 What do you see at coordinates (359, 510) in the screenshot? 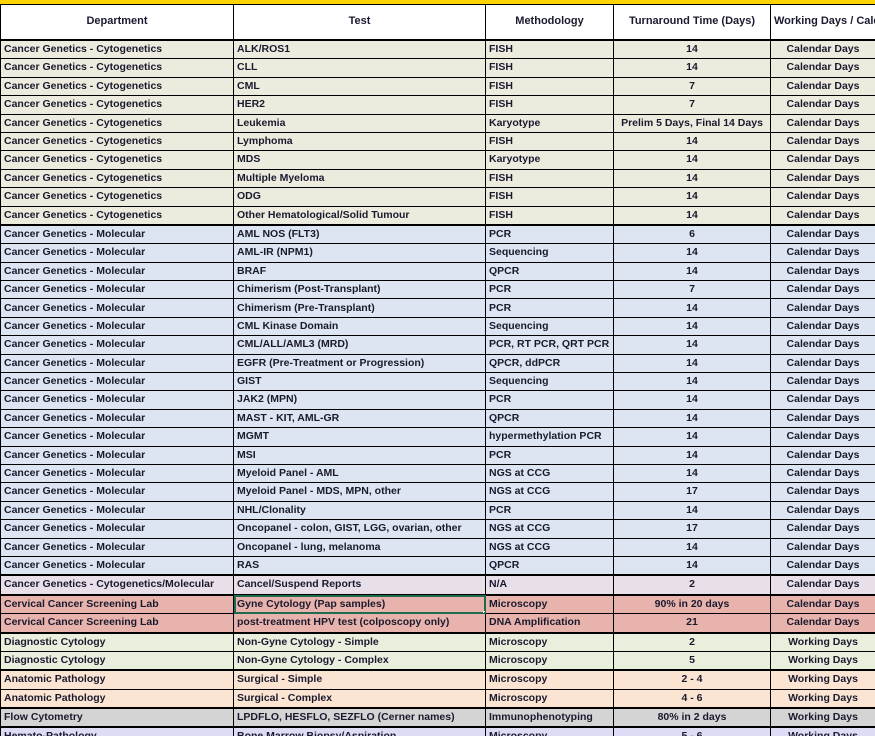
I see `cell-test: NHL/Clonality` at bounding box center [359, 510].